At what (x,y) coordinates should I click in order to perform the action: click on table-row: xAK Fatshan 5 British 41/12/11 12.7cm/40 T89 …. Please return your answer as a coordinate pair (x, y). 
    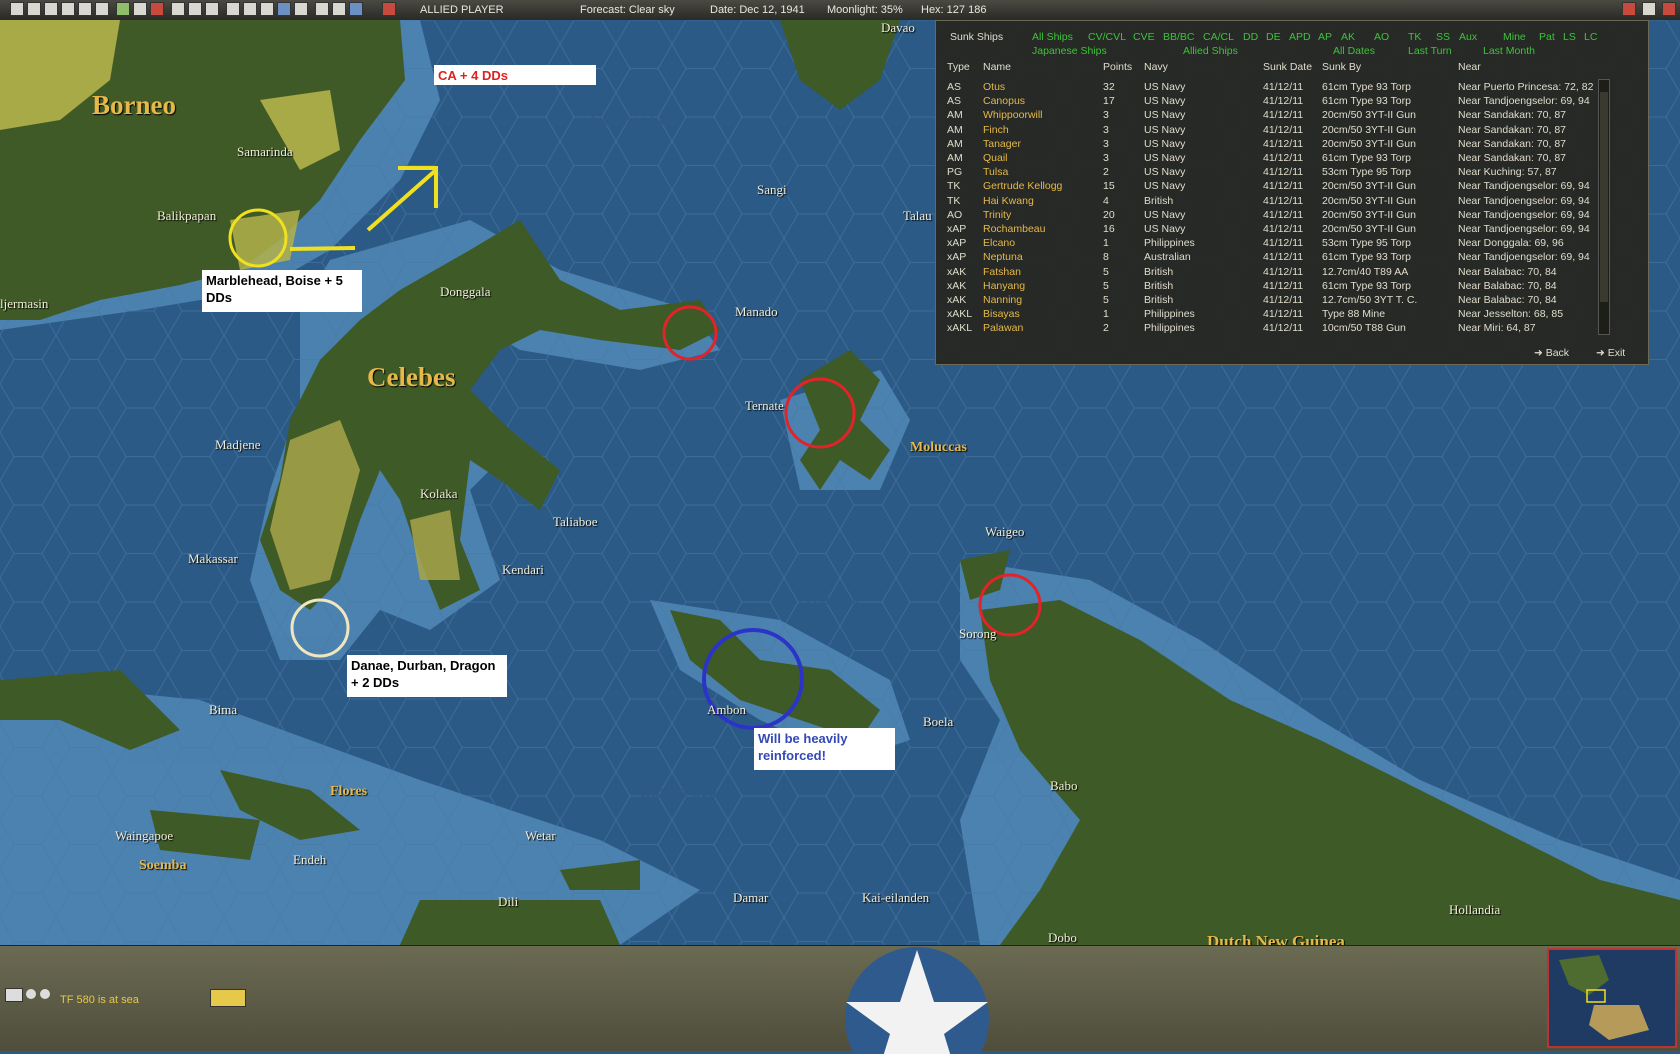
    Looking at the image, I should click on (1286, 273).